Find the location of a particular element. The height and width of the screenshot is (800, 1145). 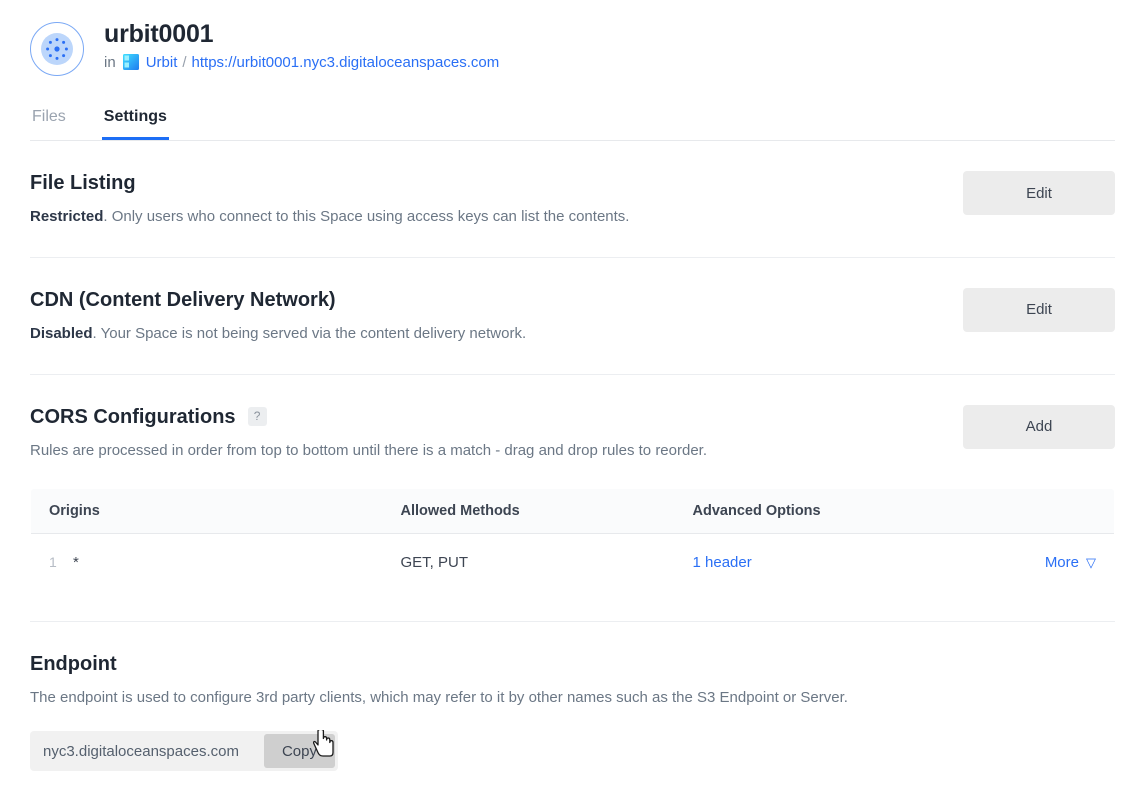

cdn-status: Disabled is located at coordinates (61, 333).